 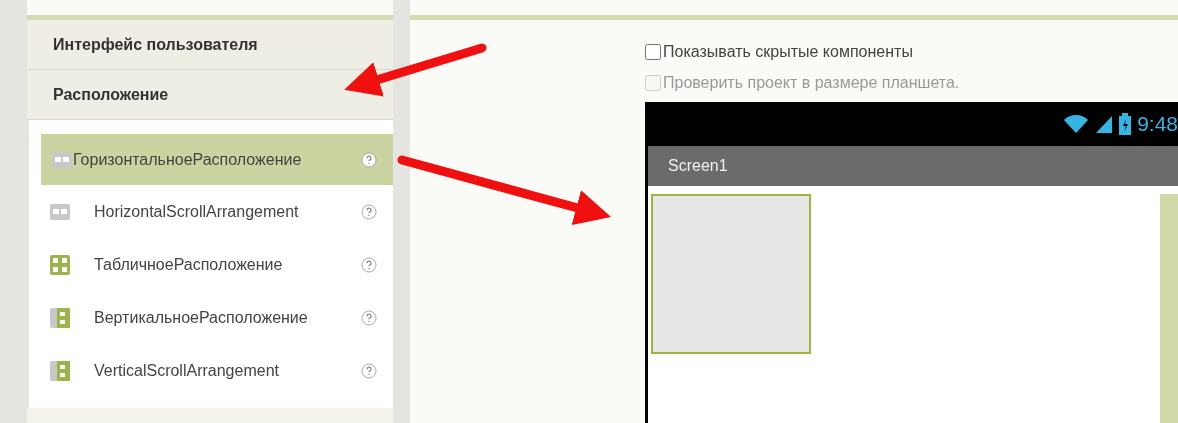 I want to click on checkbox, so click(x=653, y=51).